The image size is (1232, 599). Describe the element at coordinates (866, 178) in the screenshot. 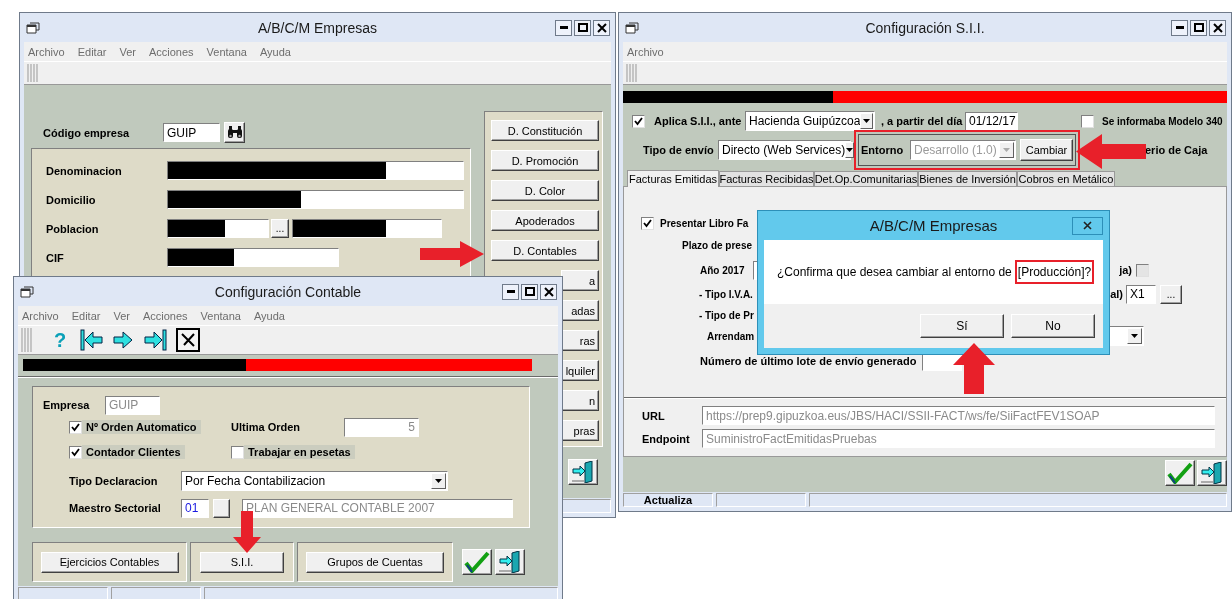

I see `tab: Det.Op.Comunitarias` at that location.